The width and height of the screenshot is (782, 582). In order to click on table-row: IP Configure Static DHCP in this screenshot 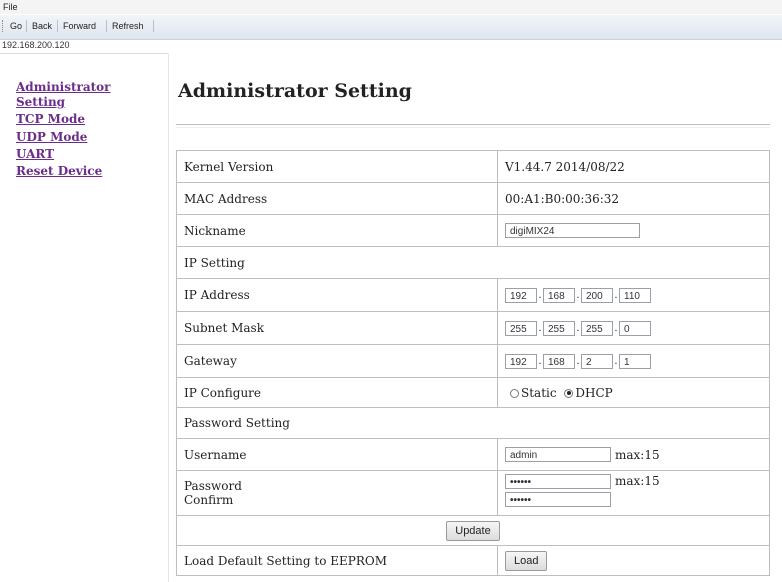, I will do `click(473, 392)`.